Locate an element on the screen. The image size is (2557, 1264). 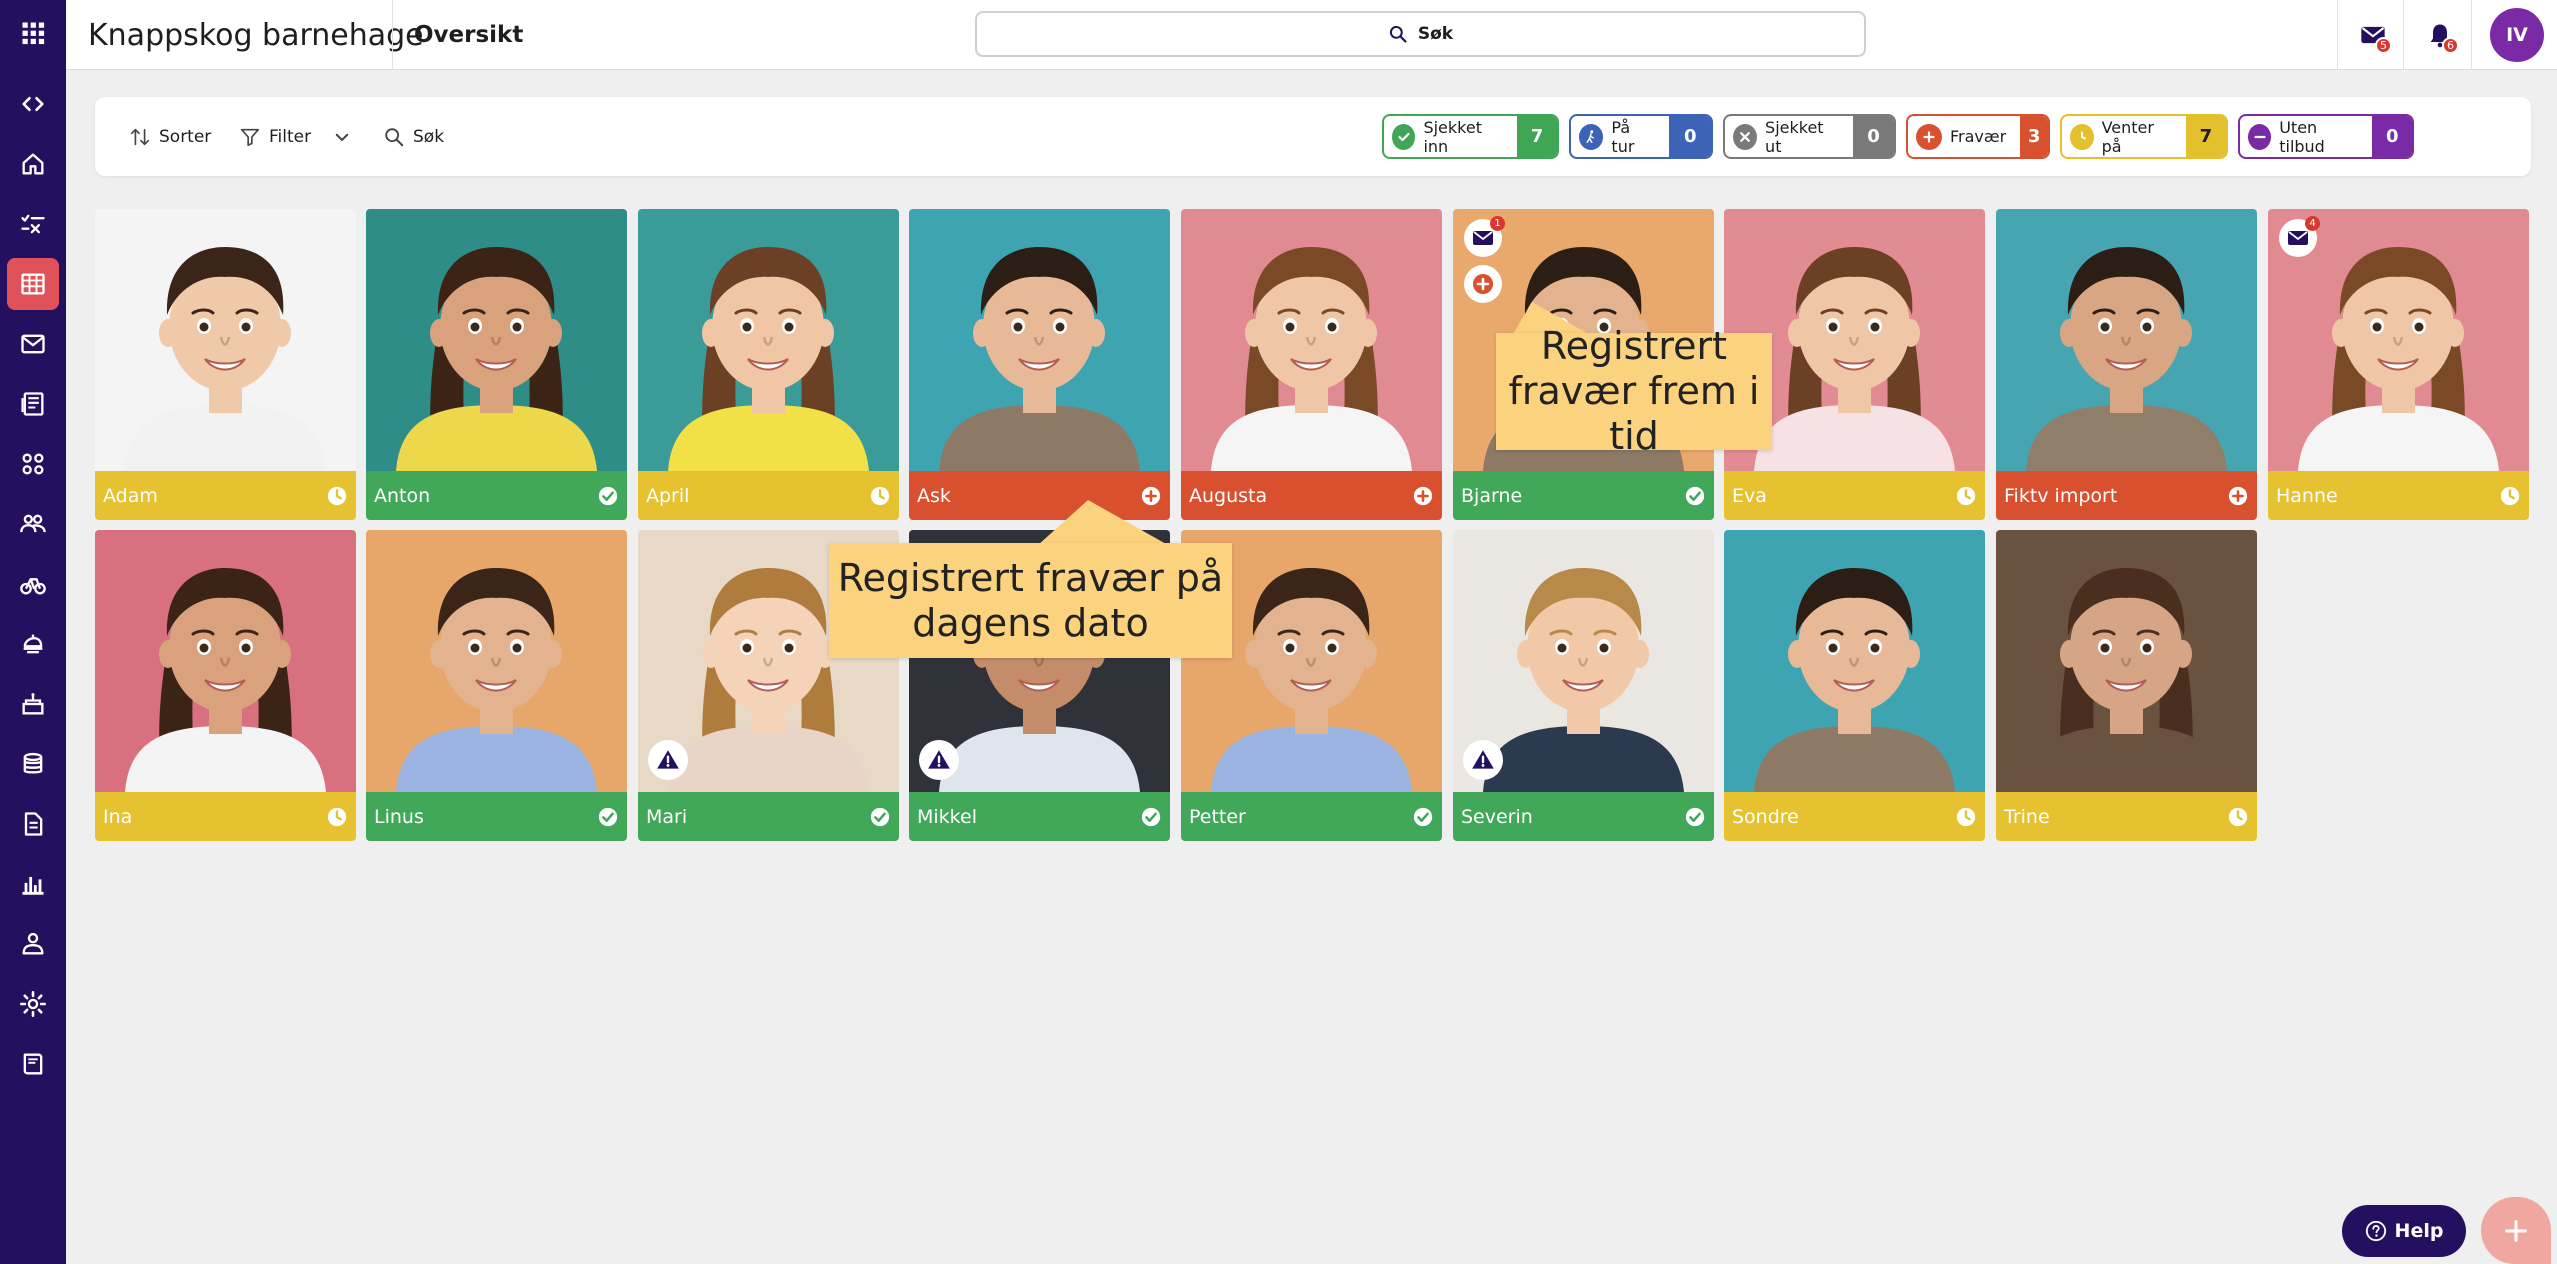
child-nameplate: Mikkel is located at coordinates (1039, 816).